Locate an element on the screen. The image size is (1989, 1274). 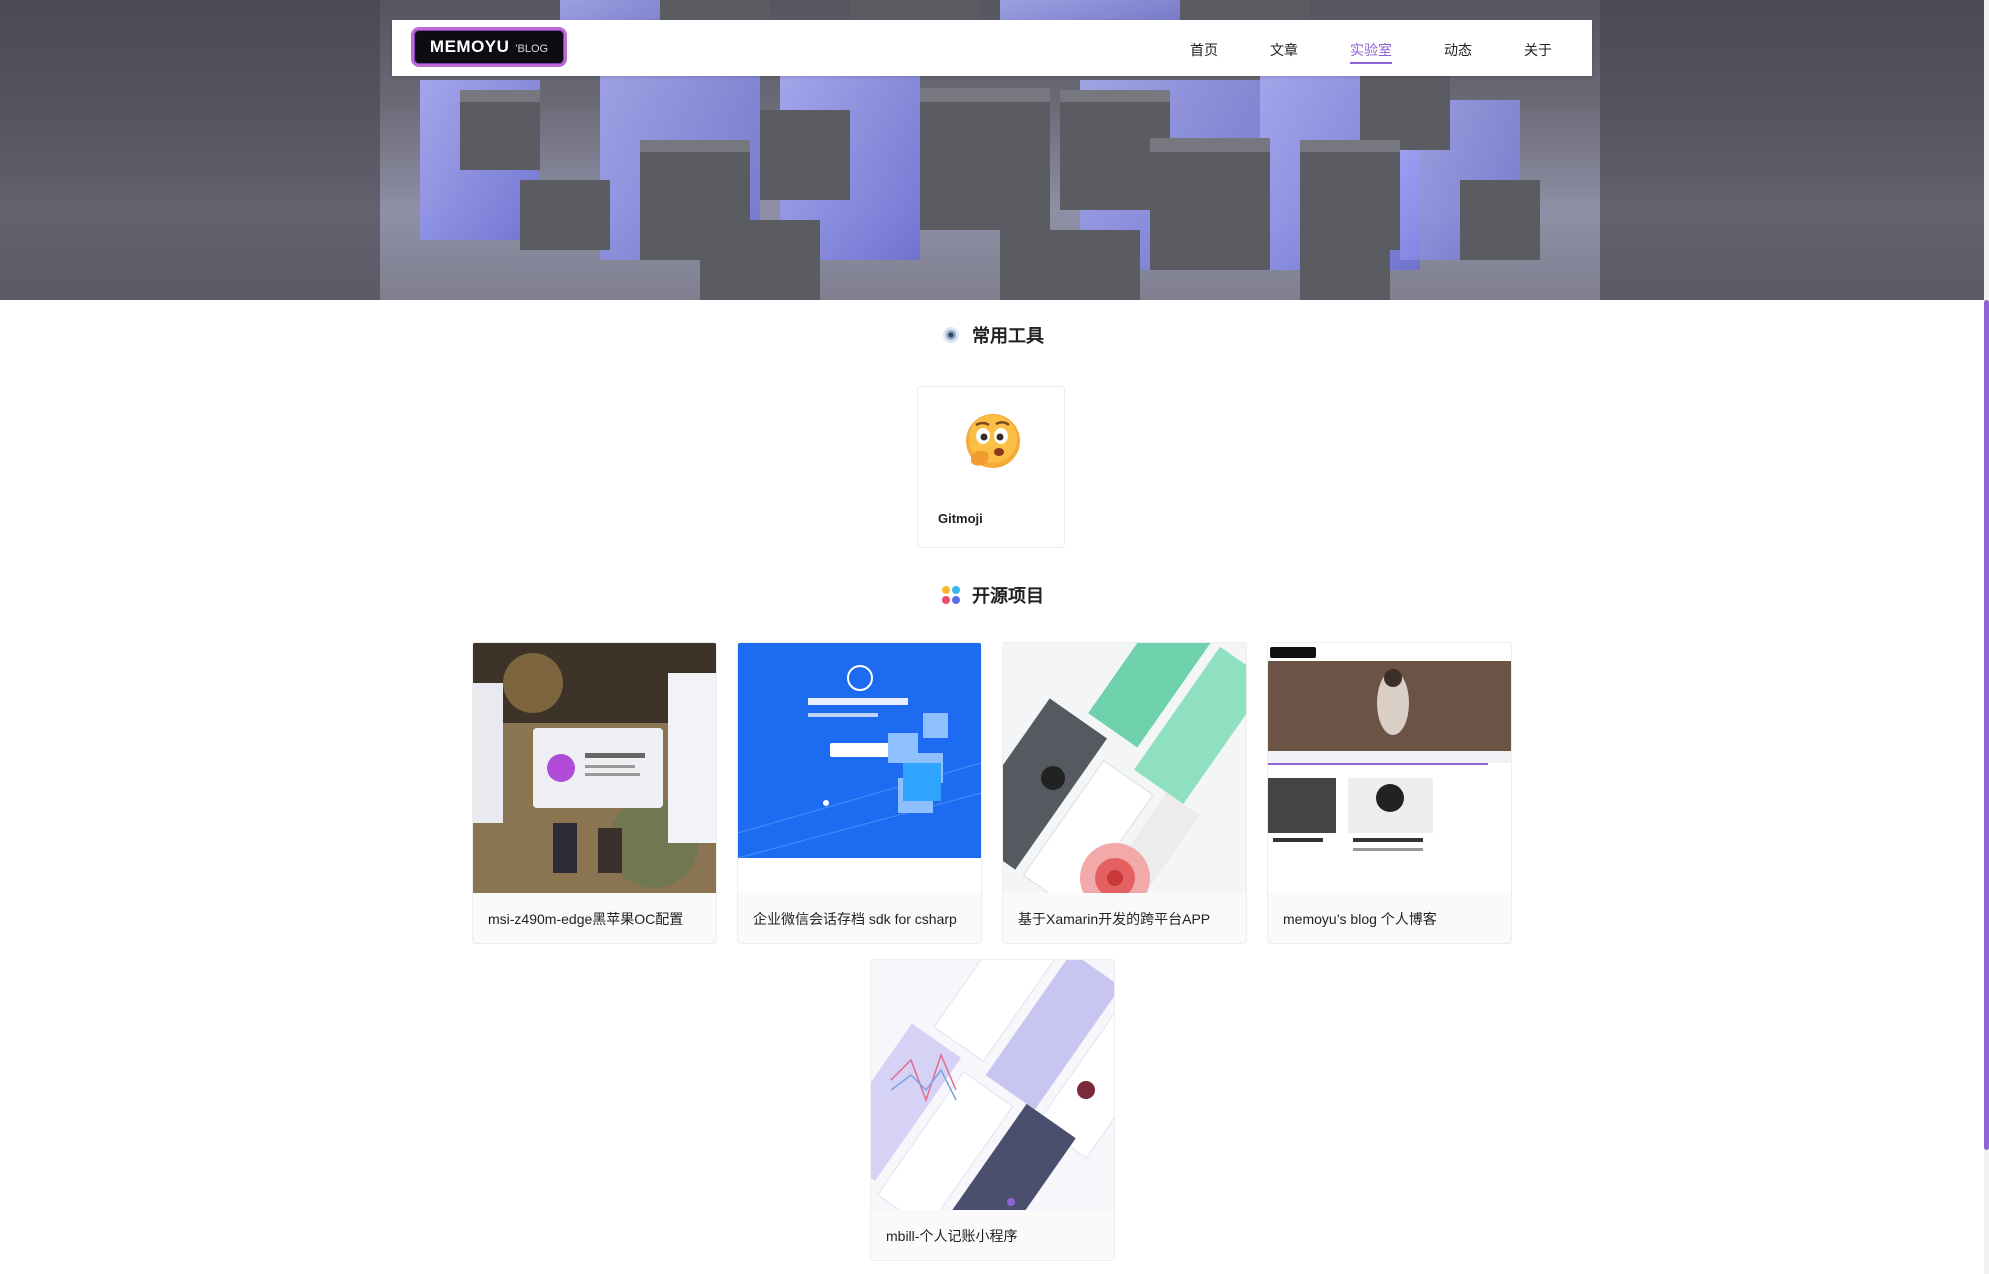
project-card-xamarin-app: 基于Xamarin开发的跨平台APP is located at coordinates (1124, 793).